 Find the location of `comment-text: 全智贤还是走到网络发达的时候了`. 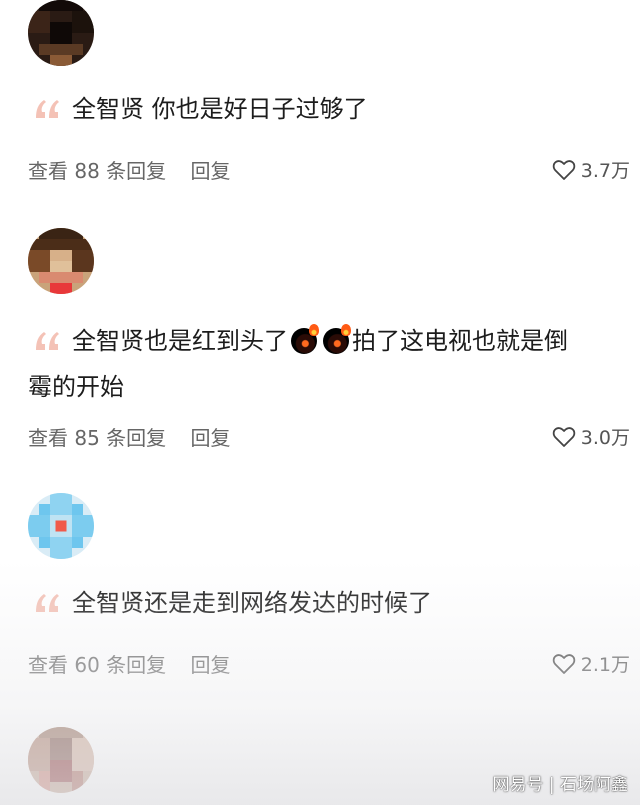

comment-text: 全智贤还是走到网络发达的时候了 is located at coordinates (350, 603).